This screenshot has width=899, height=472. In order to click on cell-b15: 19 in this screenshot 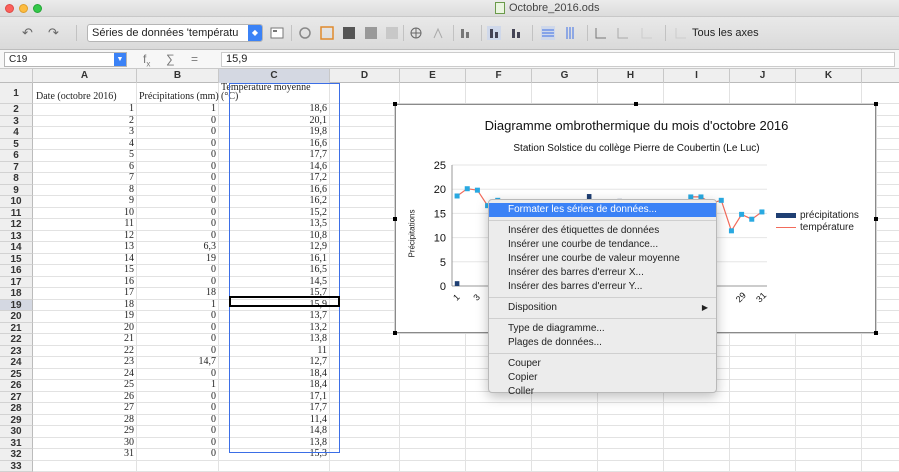, I will do `click(178, 259)`.